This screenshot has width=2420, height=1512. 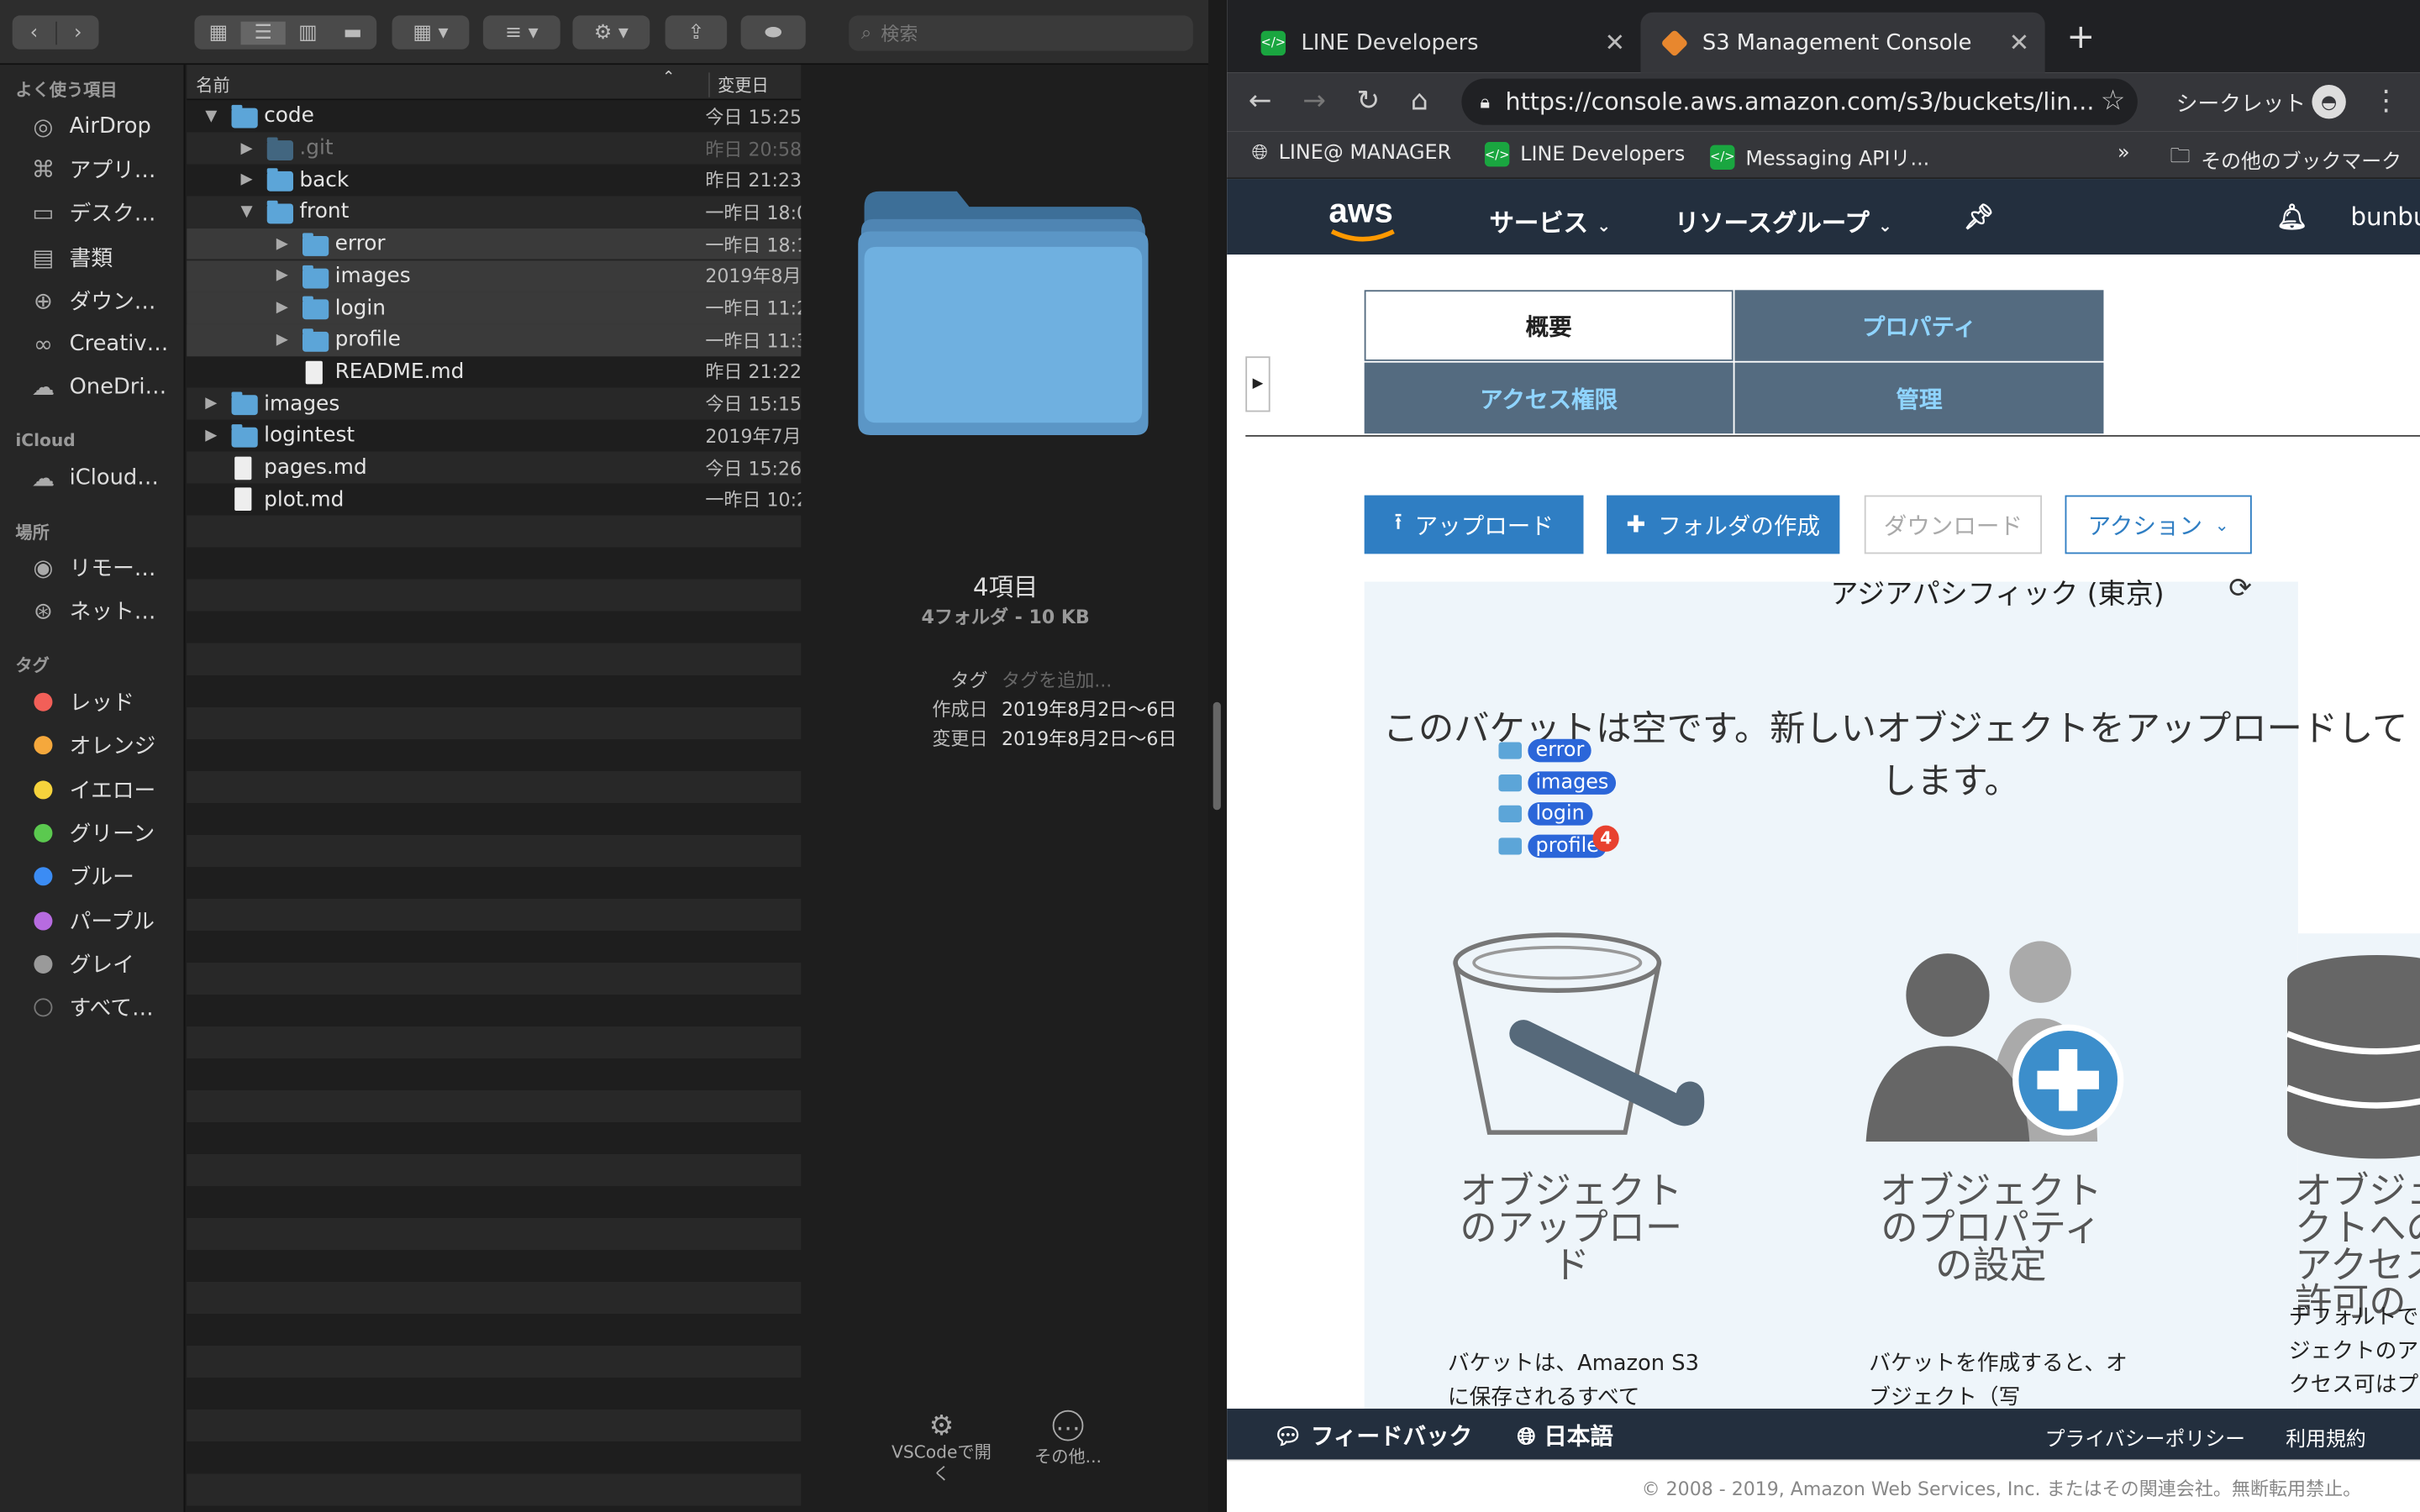 I want to click on divider-grip, so click(x=1217, y=756).